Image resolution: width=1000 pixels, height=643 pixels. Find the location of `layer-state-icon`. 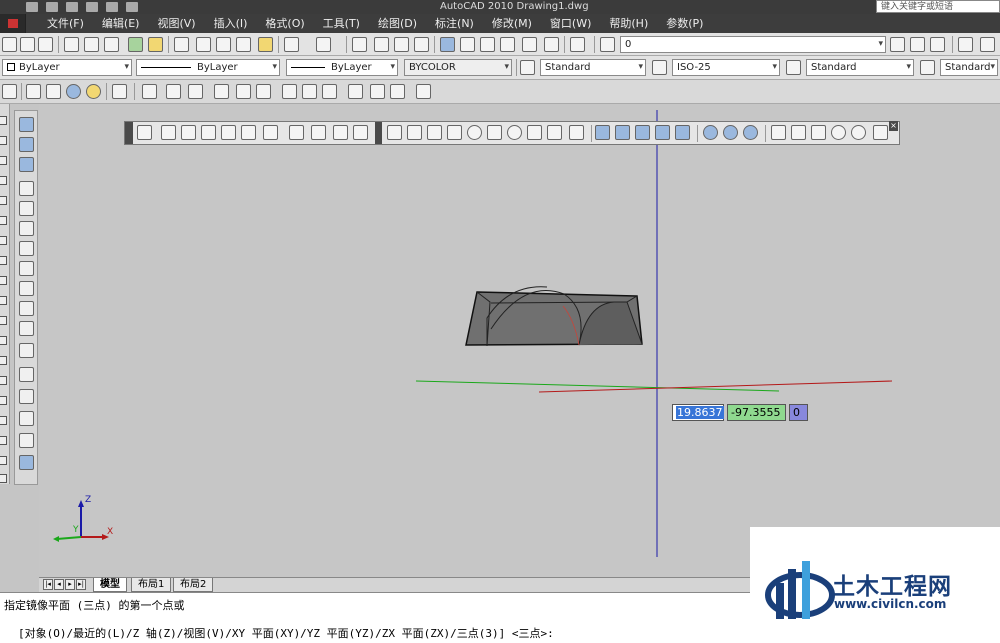

layer-state-icon is located at coordinates (937, 44).